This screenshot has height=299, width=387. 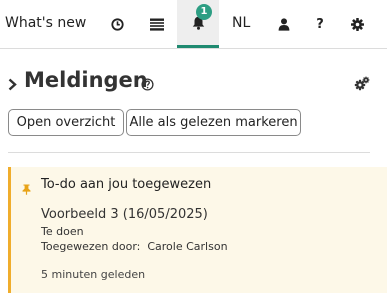 I want to click on notification-count-badge: 1, so click(x=204, y=12).